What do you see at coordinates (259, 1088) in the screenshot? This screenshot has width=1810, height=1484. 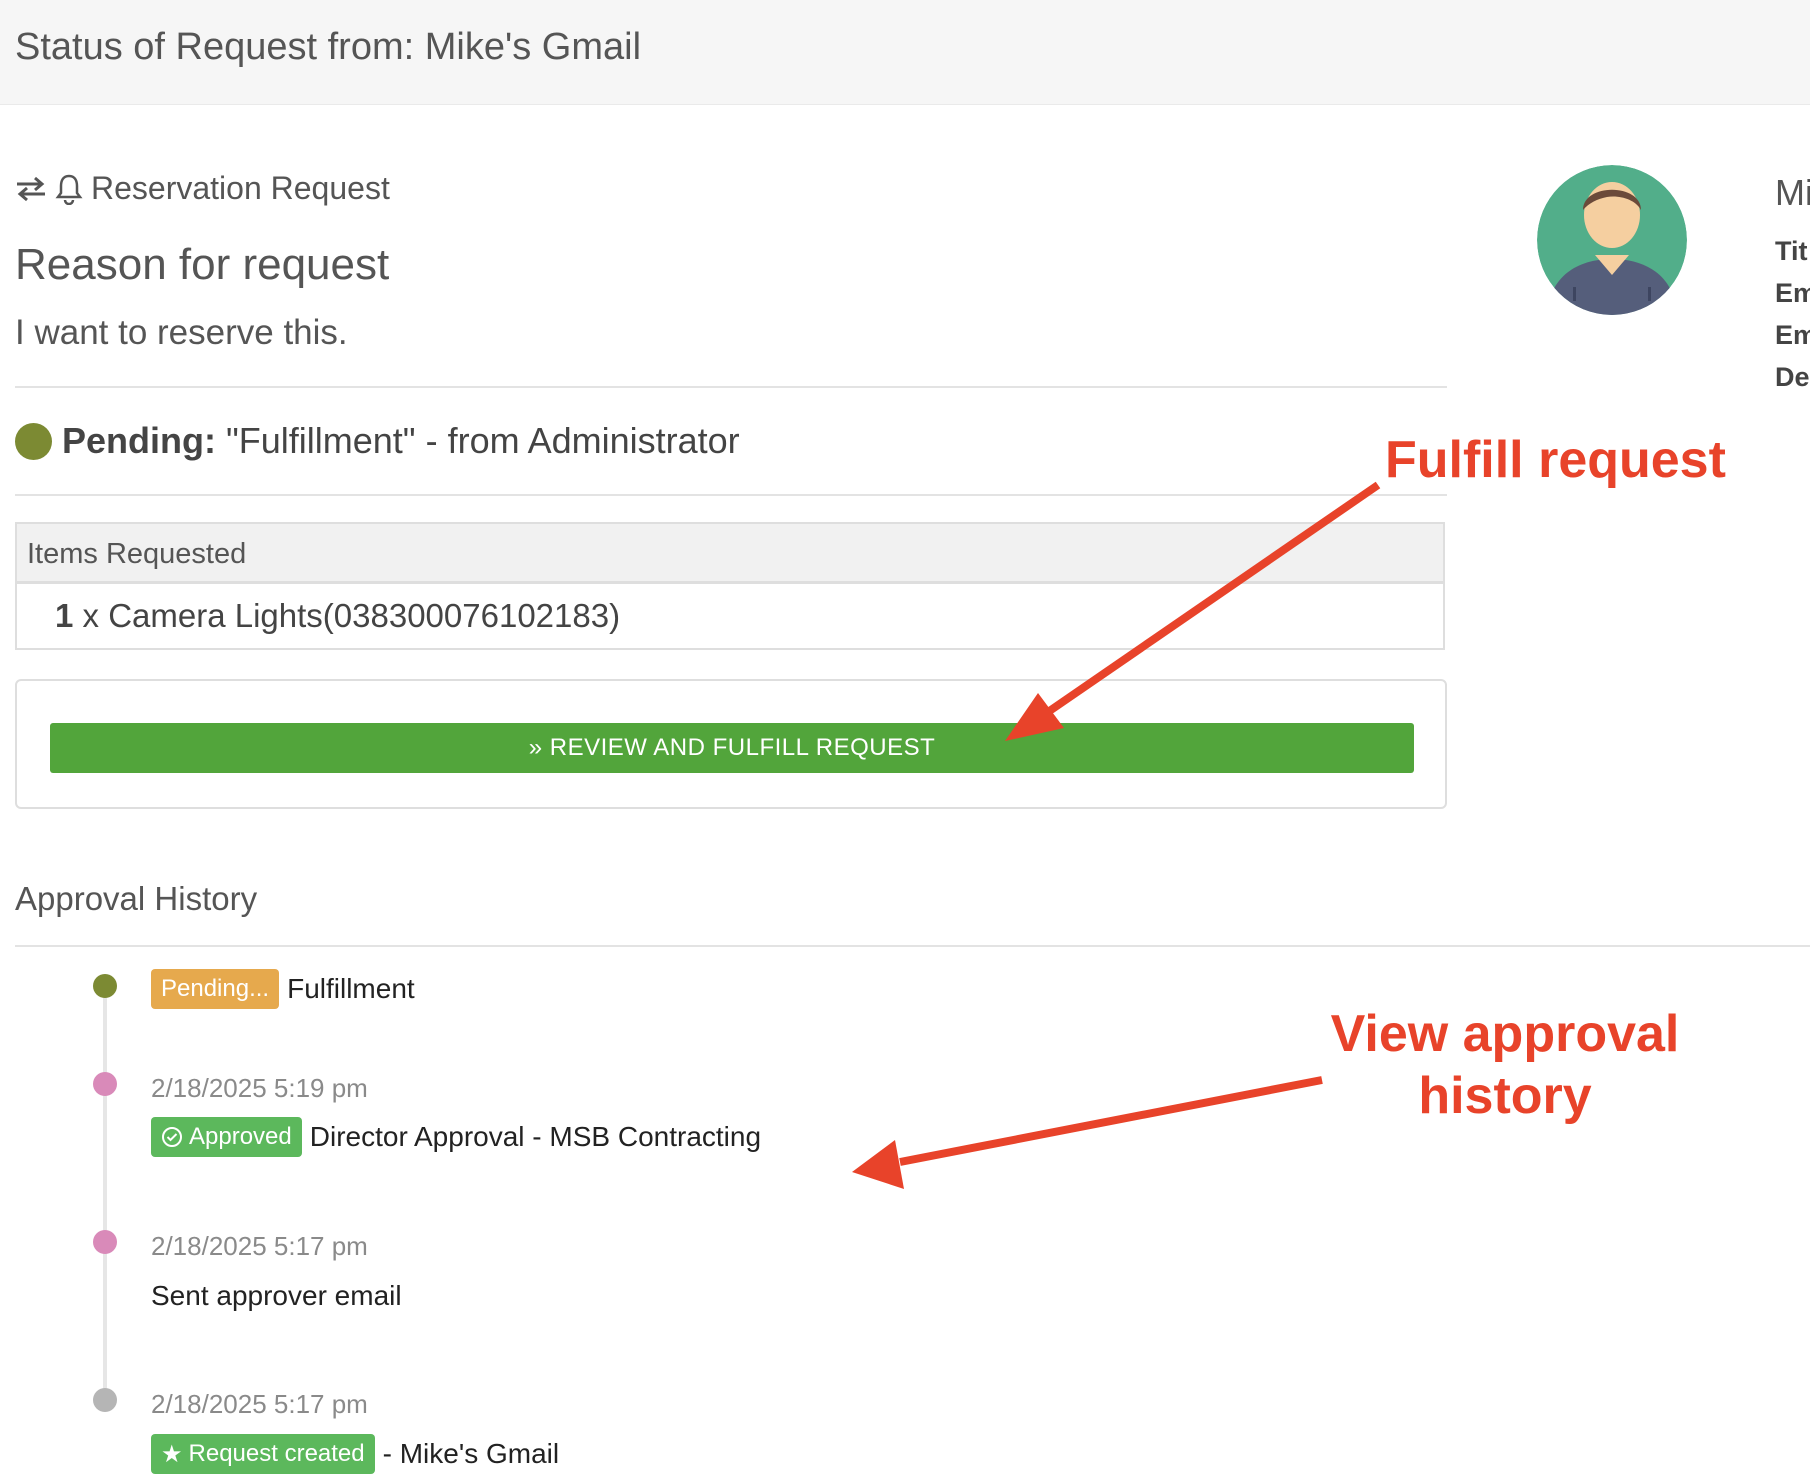 I see `timeline-date: 2/18/2025 5:19 pm` at bounding box center [259, 1088].